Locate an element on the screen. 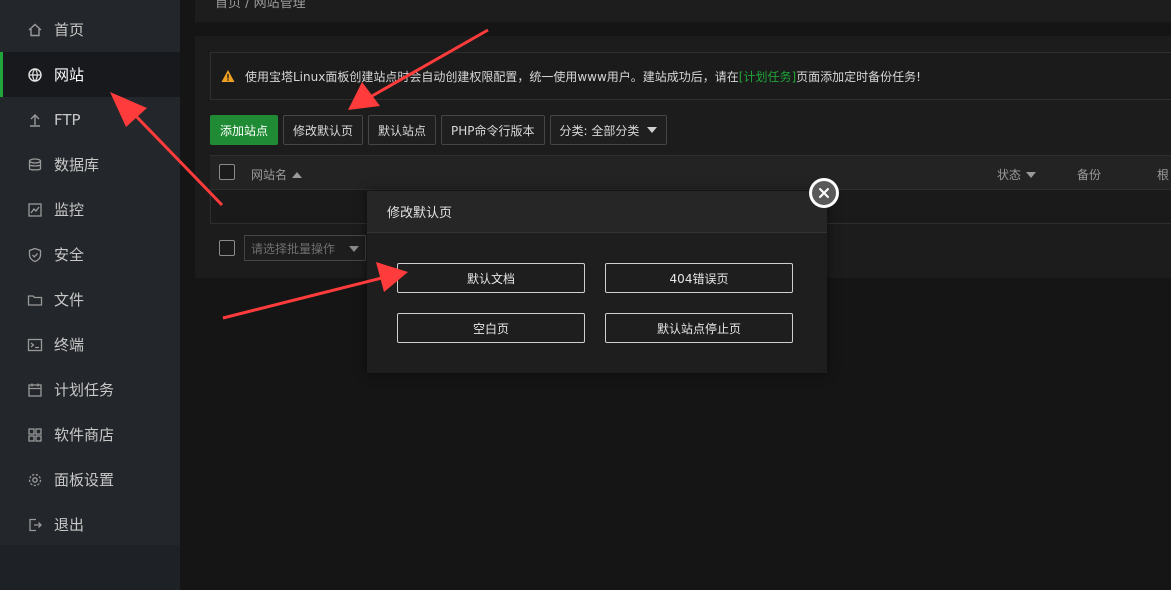  sidebar-item-monitor: 监控 is located at coordinates (90, 209).